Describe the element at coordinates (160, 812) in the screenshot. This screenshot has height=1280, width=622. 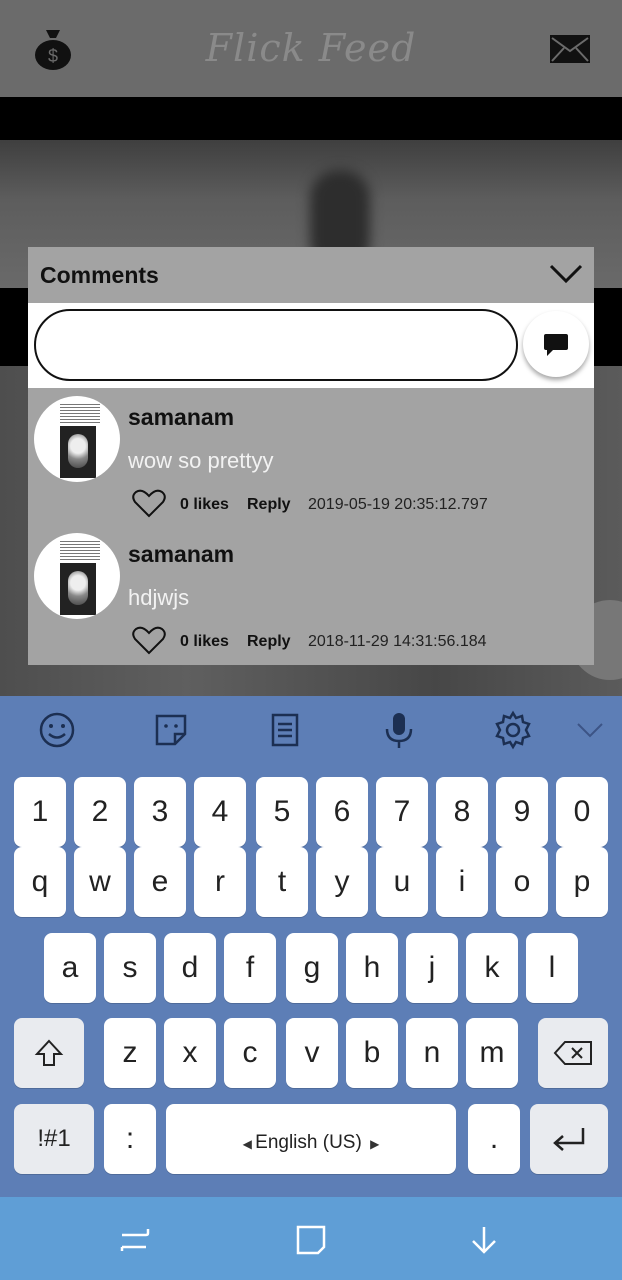
I see `key-3: 3` at that location.